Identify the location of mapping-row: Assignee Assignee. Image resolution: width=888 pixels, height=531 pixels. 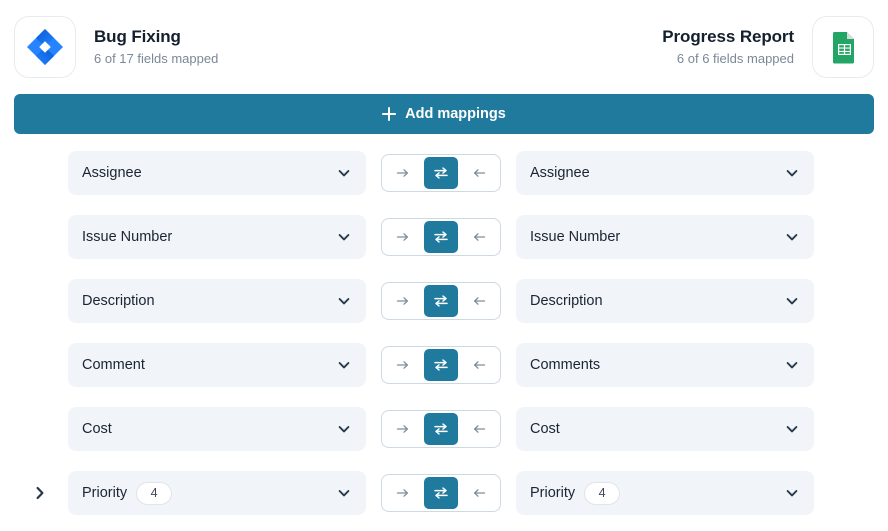
(444, 173).